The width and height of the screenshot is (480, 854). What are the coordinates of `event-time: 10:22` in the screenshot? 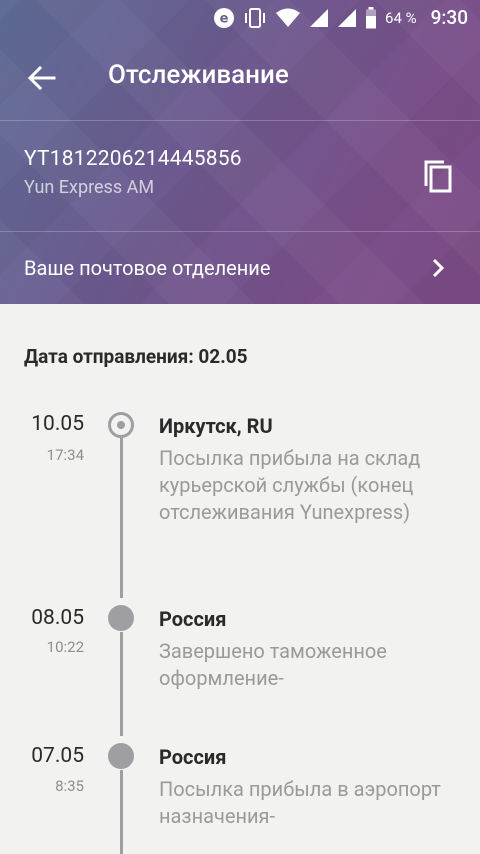 It's located at (65, 647).